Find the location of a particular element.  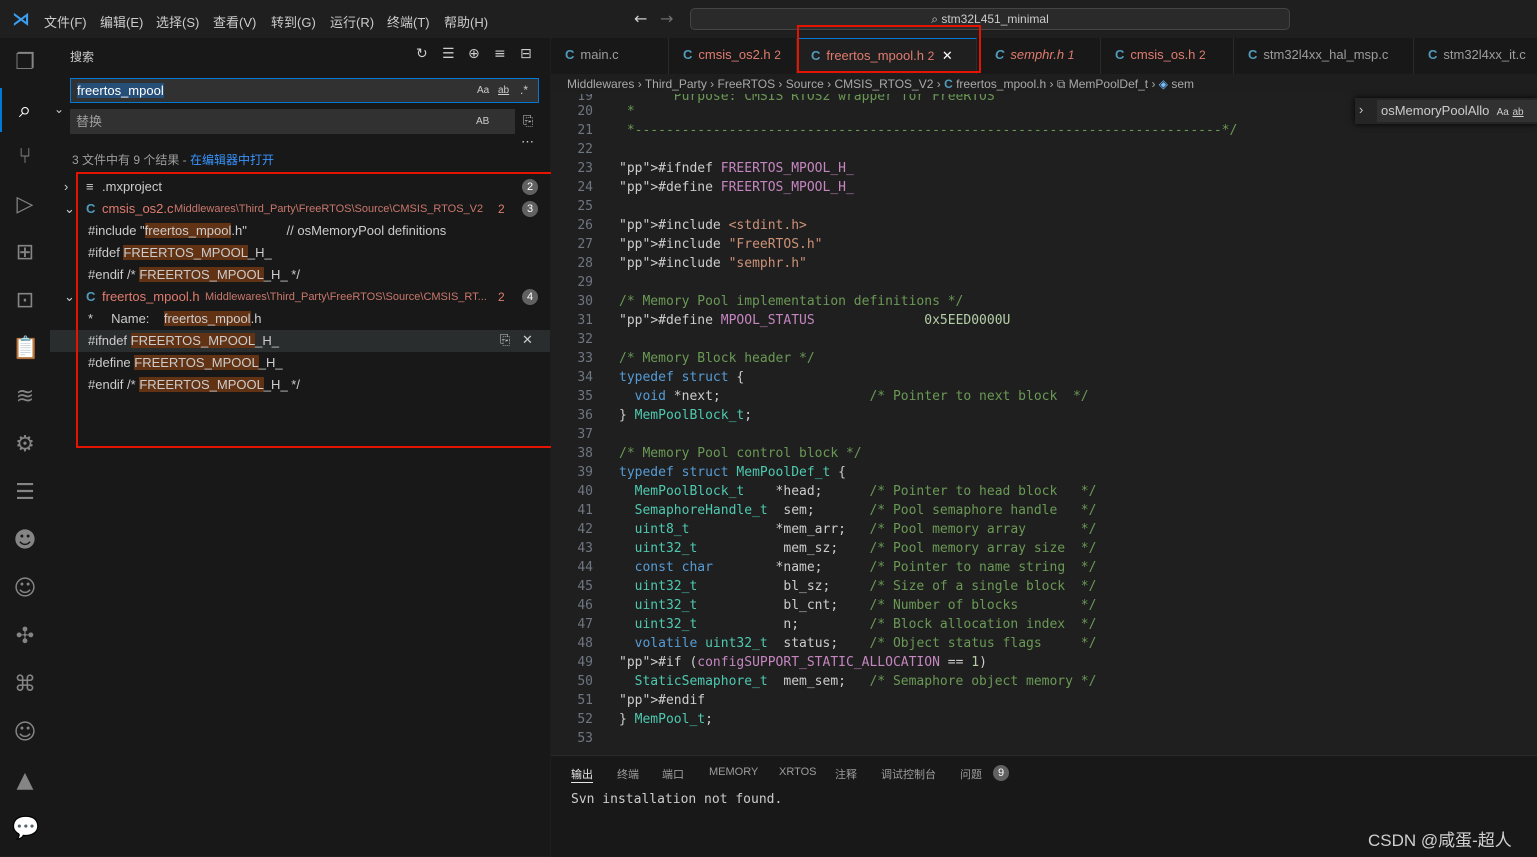

extensions-icon: ⊞ is located at coordinates (25, 253).